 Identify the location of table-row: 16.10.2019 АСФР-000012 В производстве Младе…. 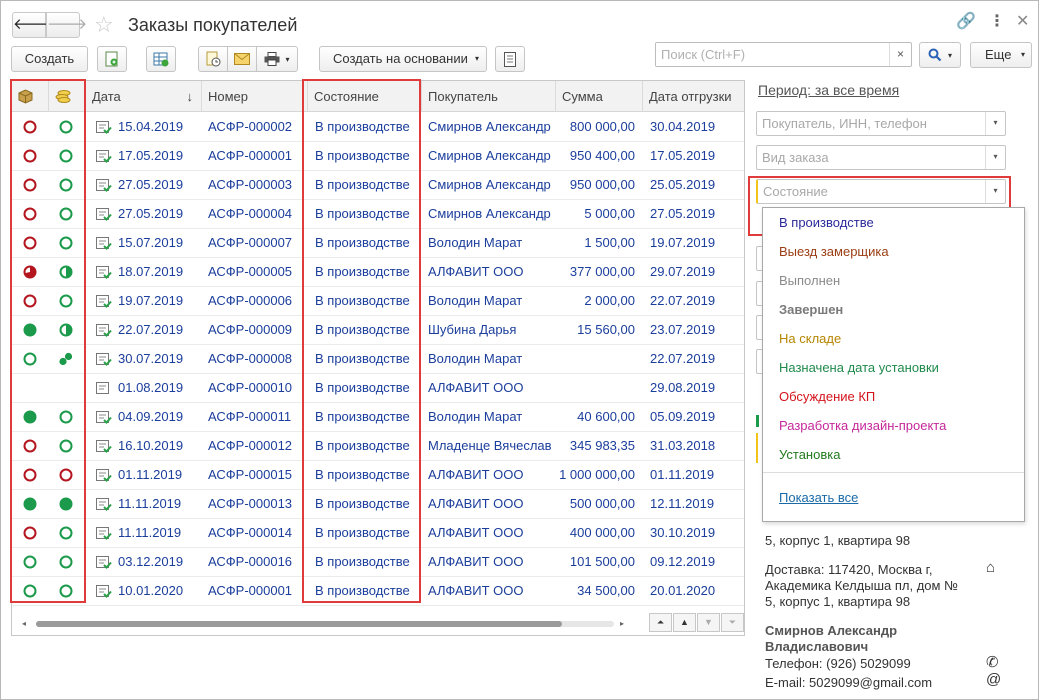
(378, 446).